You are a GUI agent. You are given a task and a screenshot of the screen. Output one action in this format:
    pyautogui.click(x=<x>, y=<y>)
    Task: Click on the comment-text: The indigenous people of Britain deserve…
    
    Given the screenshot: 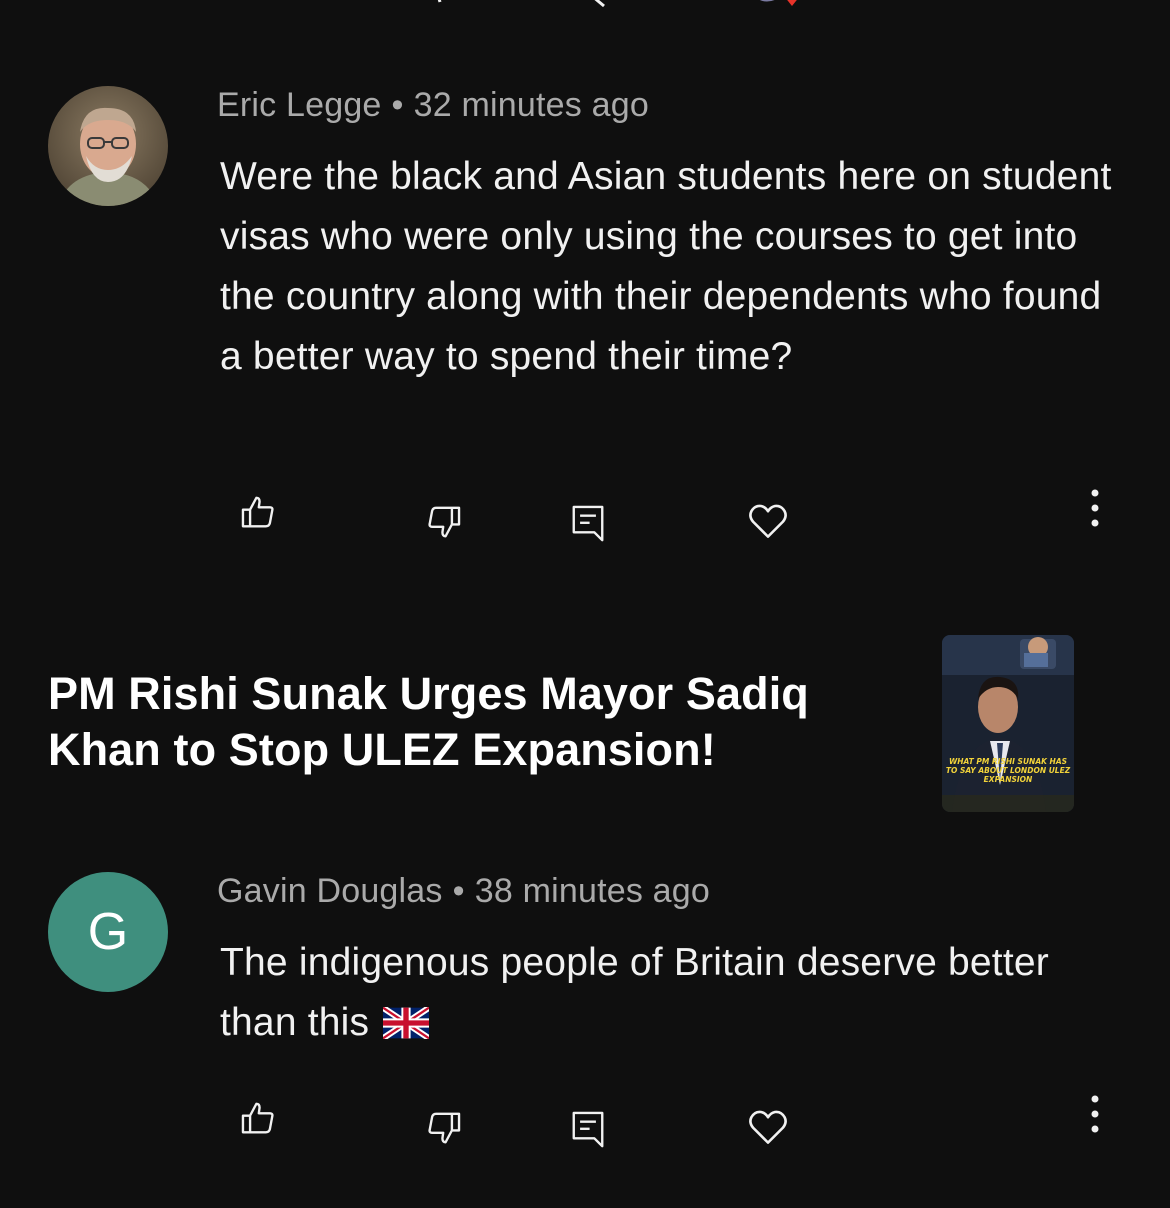 What is the action you would take?
    pyautogui.click(x=675, y=995)
    